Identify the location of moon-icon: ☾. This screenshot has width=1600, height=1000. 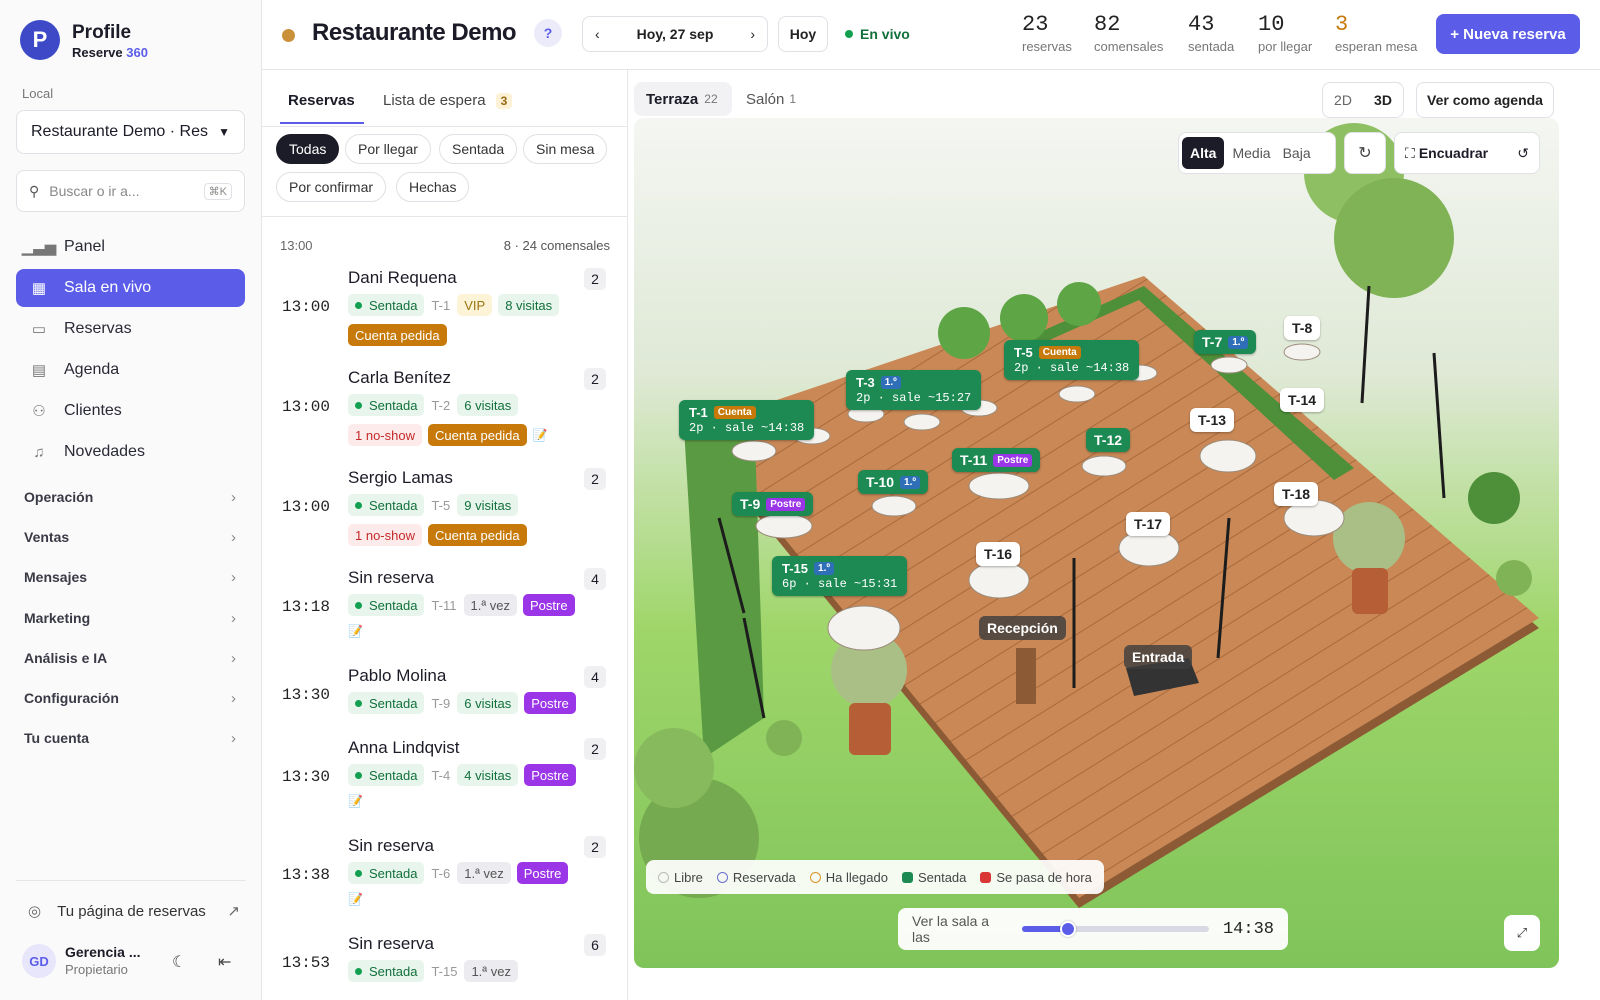
(179, 962).